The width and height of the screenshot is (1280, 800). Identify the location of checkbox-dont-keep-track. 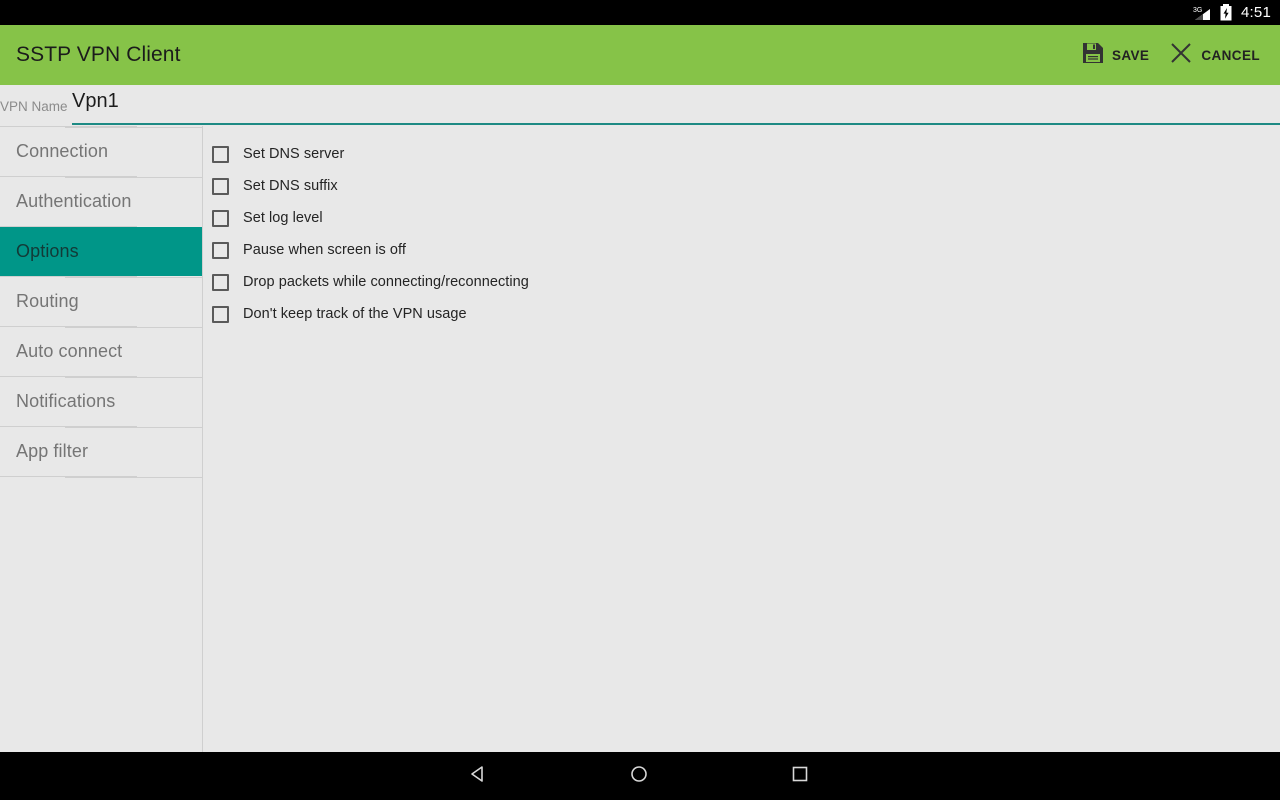
(220, 314).